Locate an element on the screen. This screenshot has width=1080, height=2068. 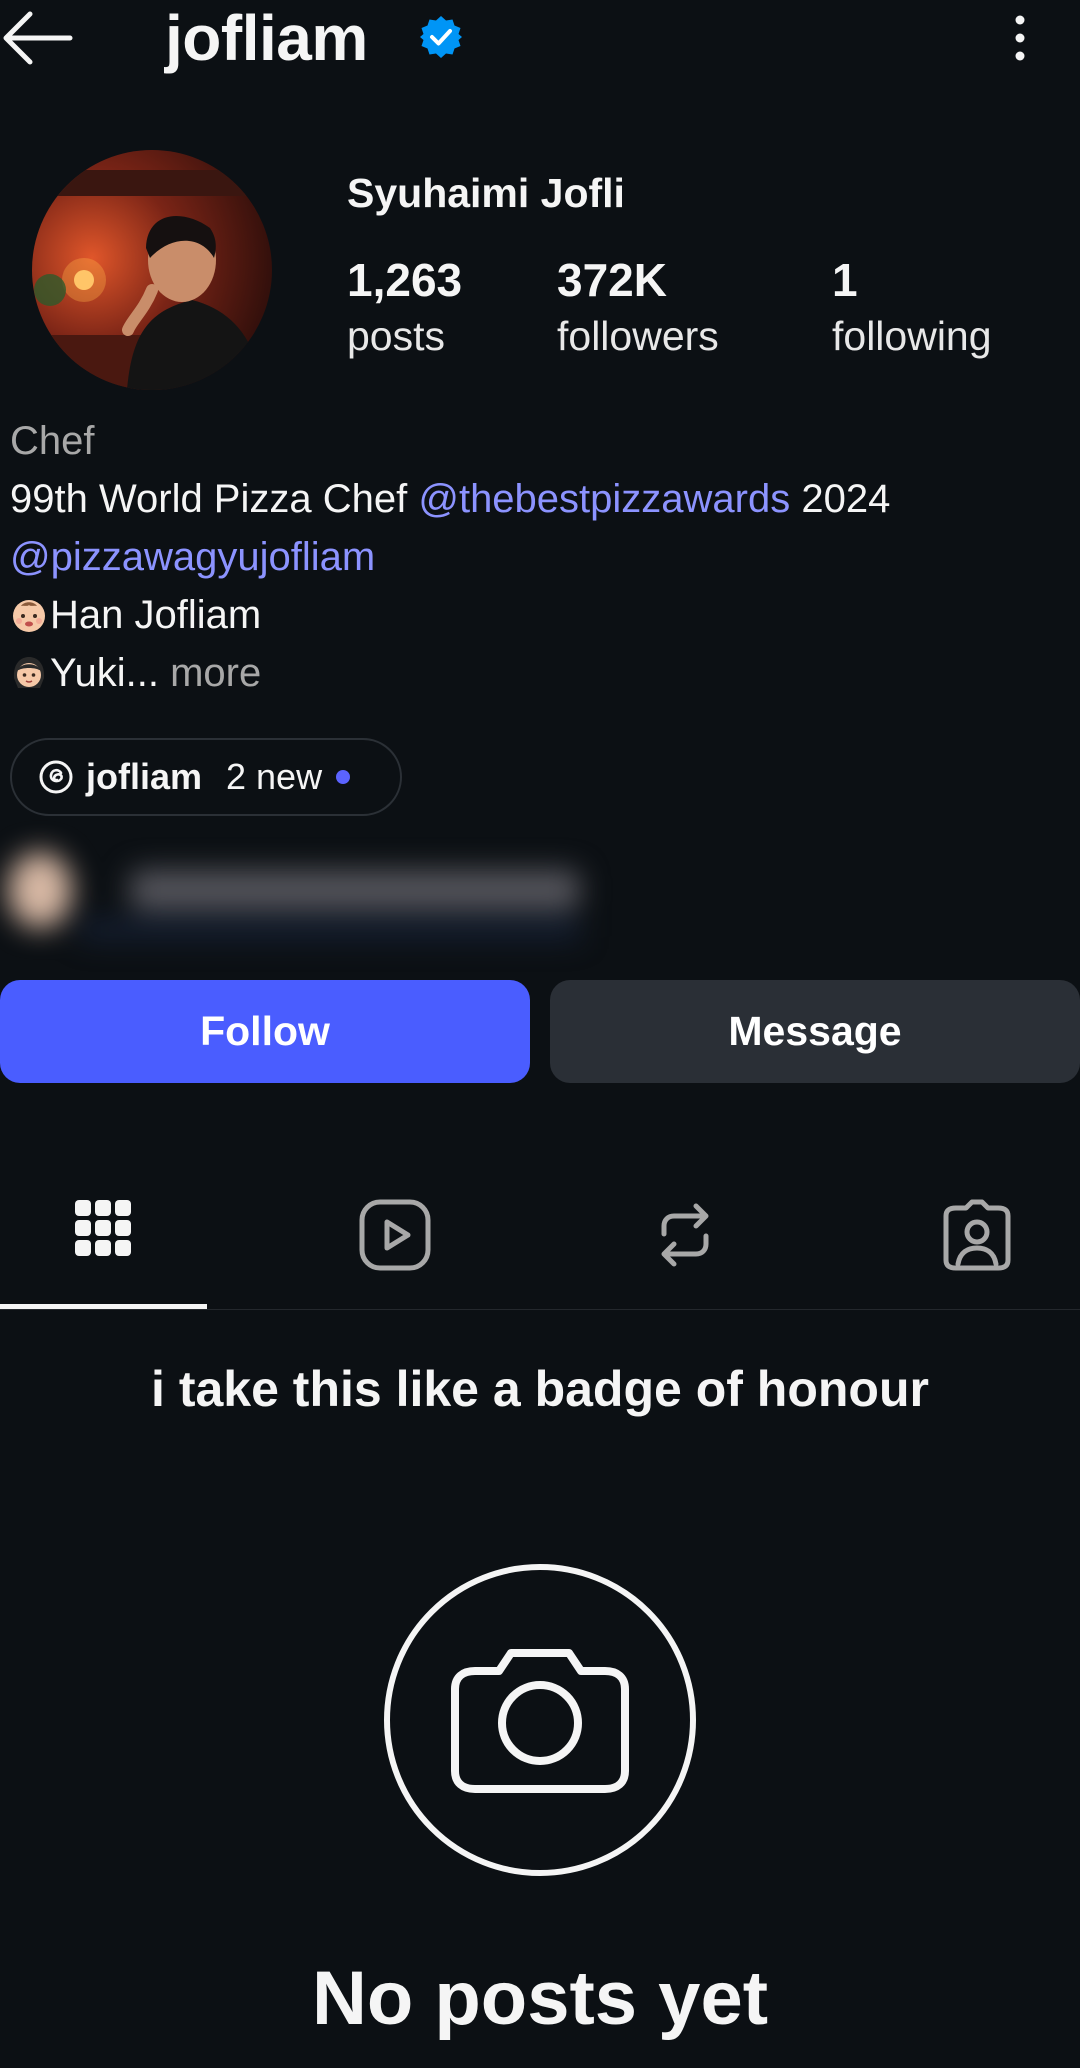
tab-posts-grid is located at coordinates (103, 1235).